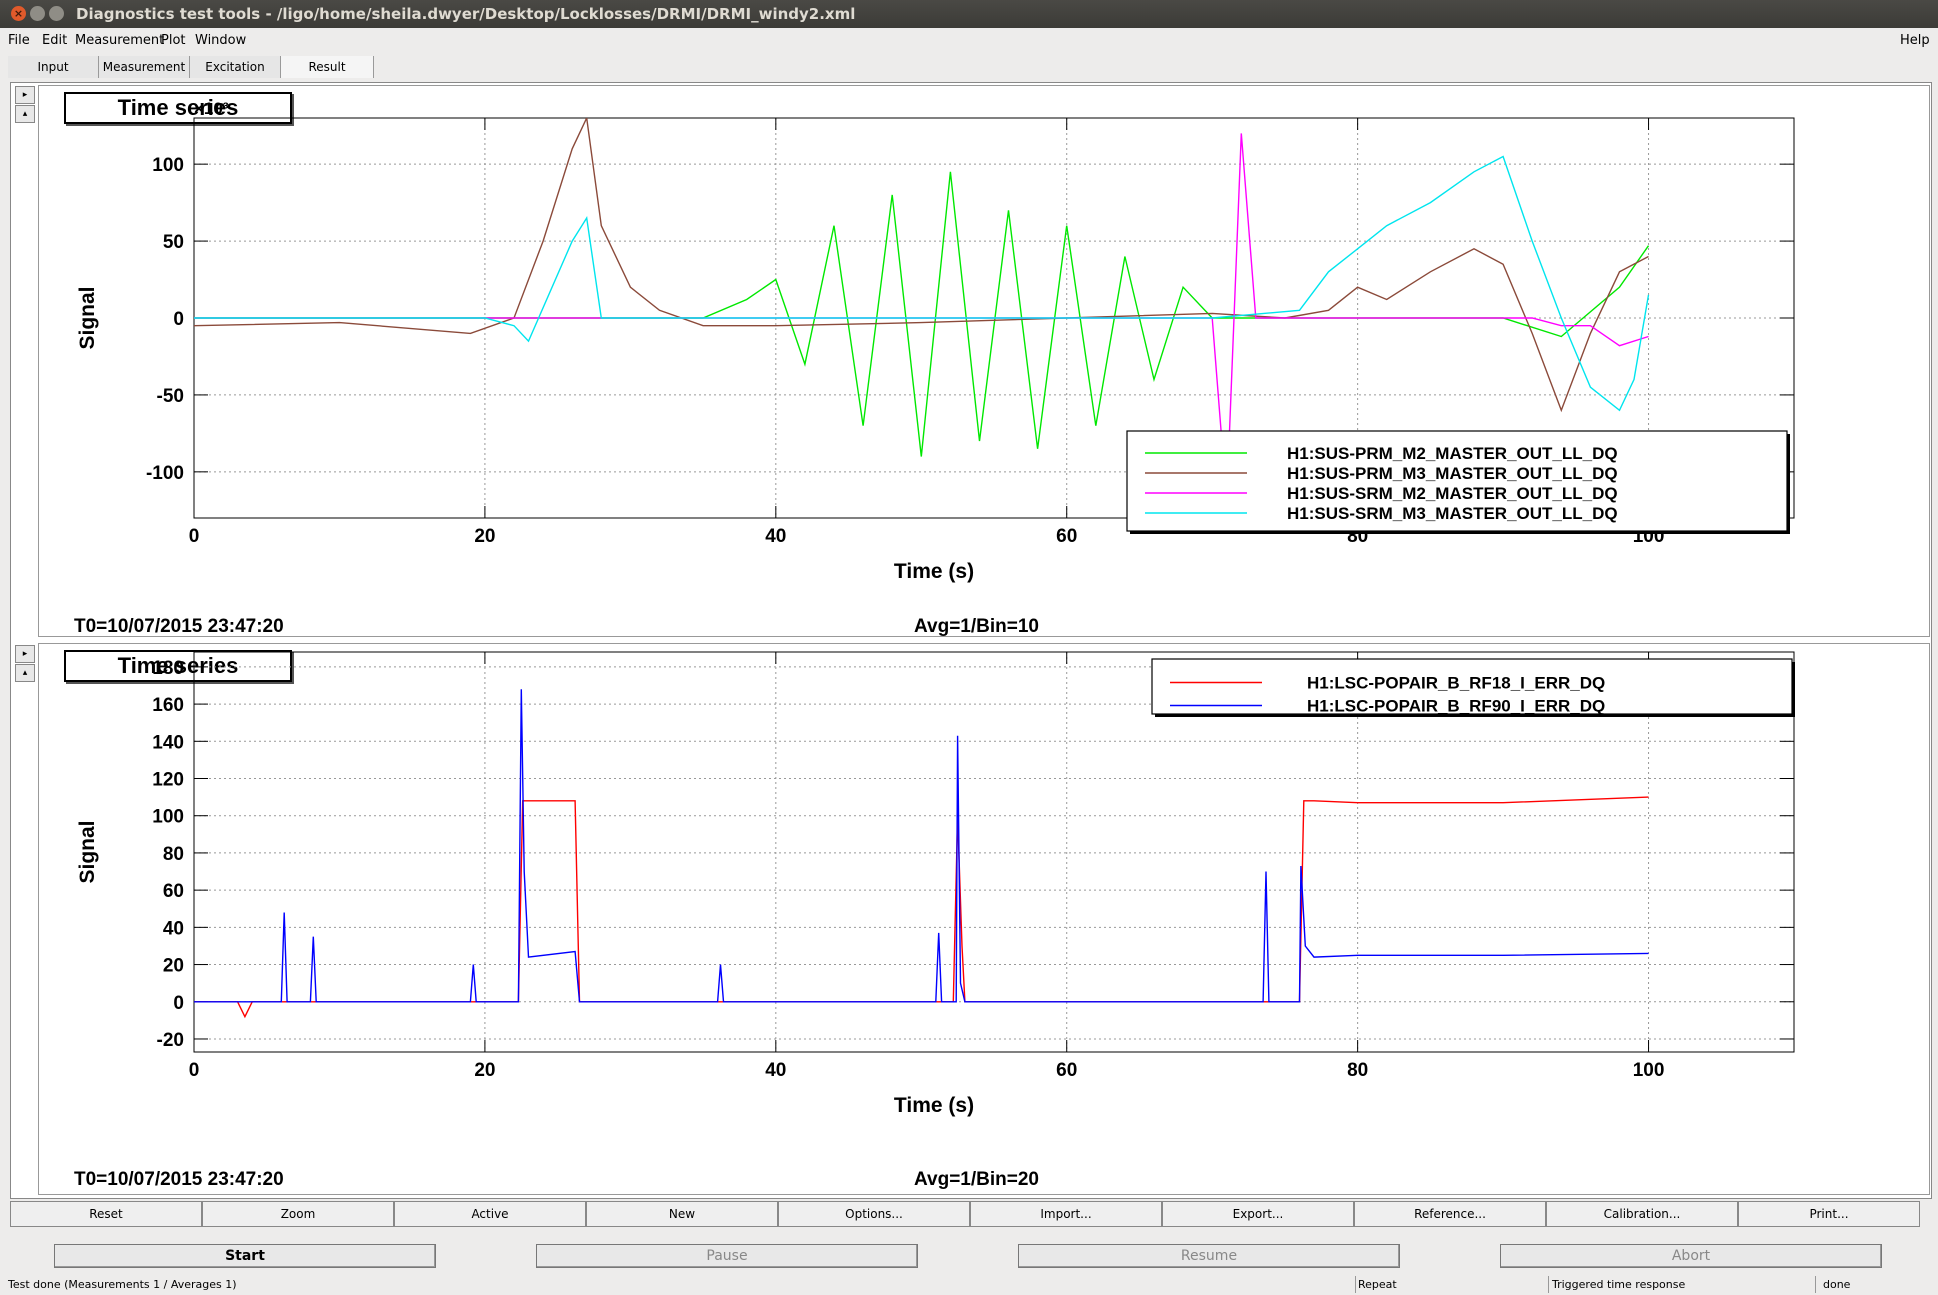 The image size is (1938, 1295). What do you see at coordinates (25, 654) in the screenshot?
I see `panel2-expand-button: ▸` at bounding box center [25, 654].